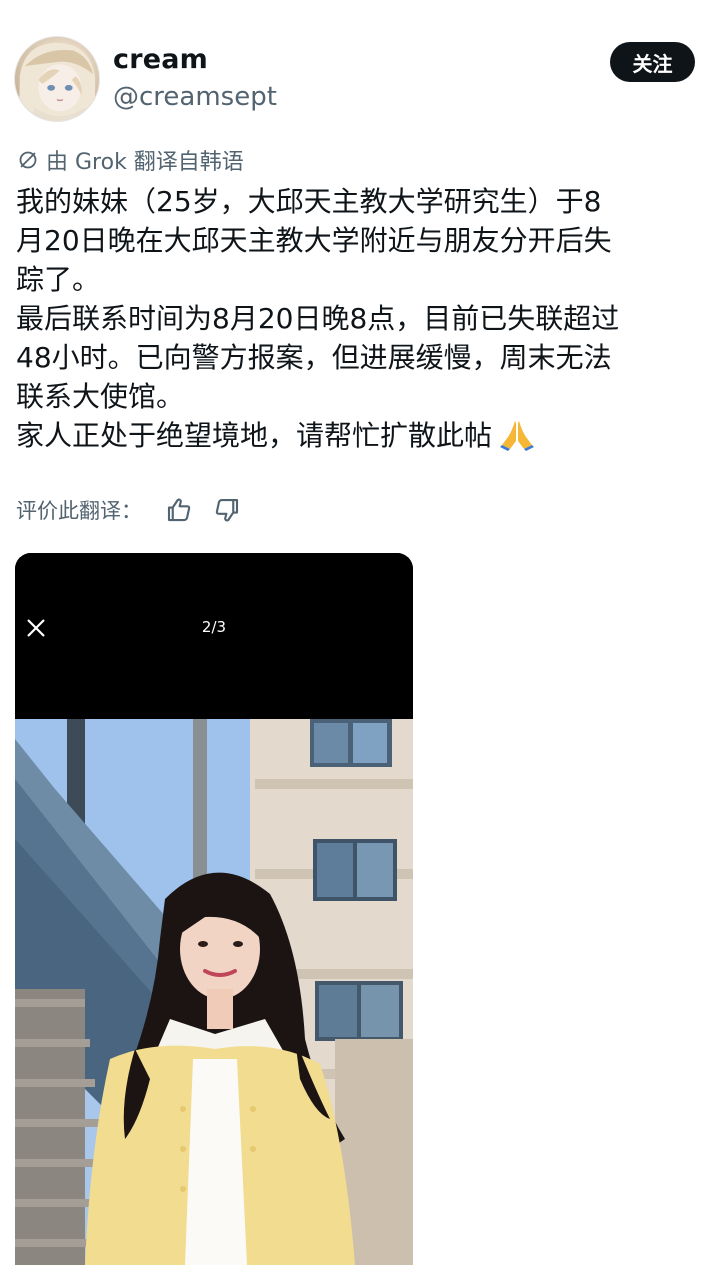 The image size is (723, 1280). Describe the element at coordinates (652, 62) in the screenshot. I see `follow-button: 关注` at that location.